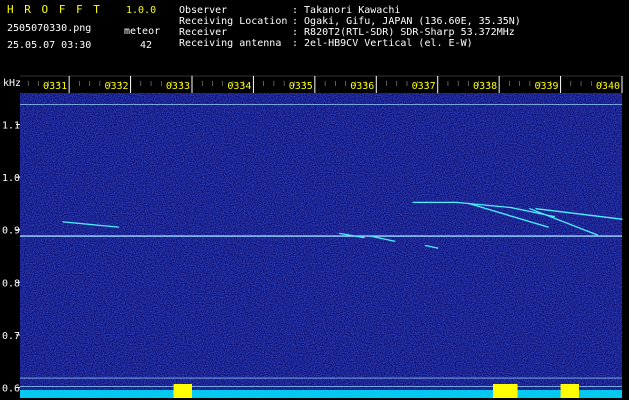 The width and height of the screenshot is (629, 400). Describe the element at coordinates (11, 336) in the screenshot. I see `y-tick-label: 0.7` at that location.